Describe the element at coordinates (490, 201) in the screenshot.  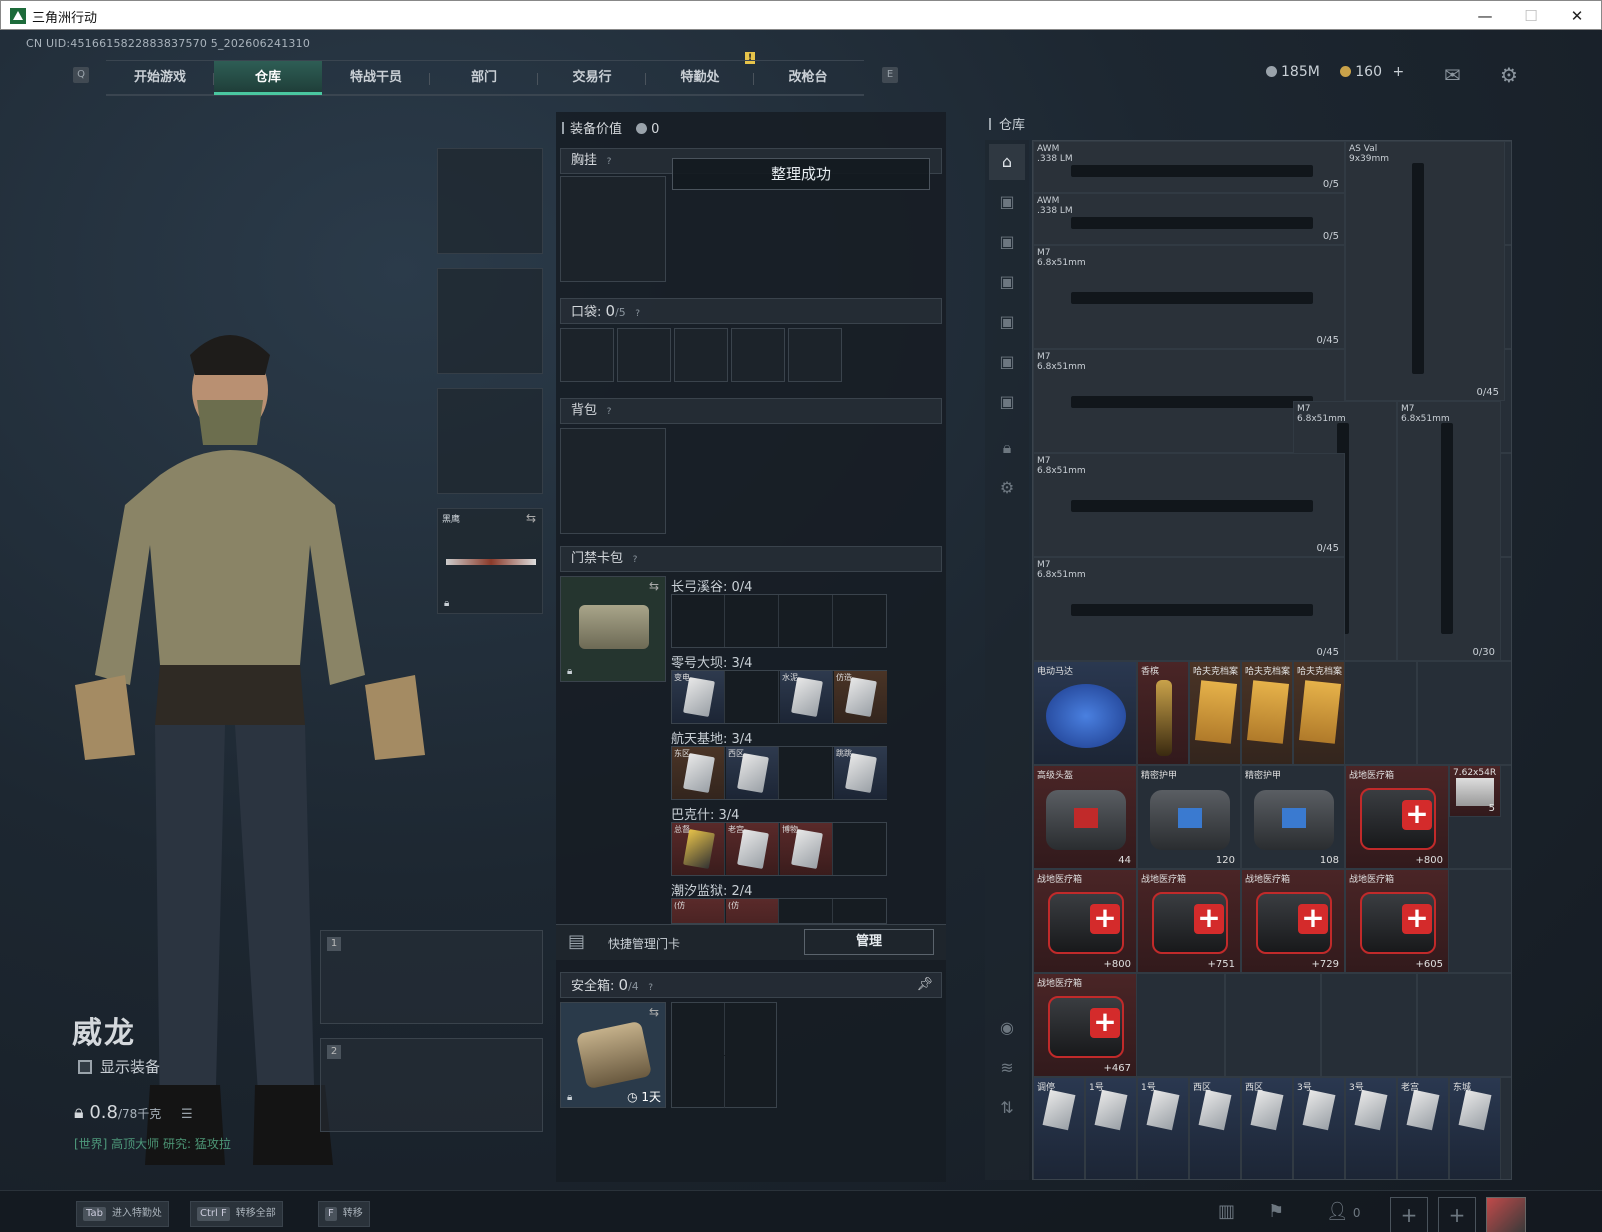
I see `helmet-slot` at that location.